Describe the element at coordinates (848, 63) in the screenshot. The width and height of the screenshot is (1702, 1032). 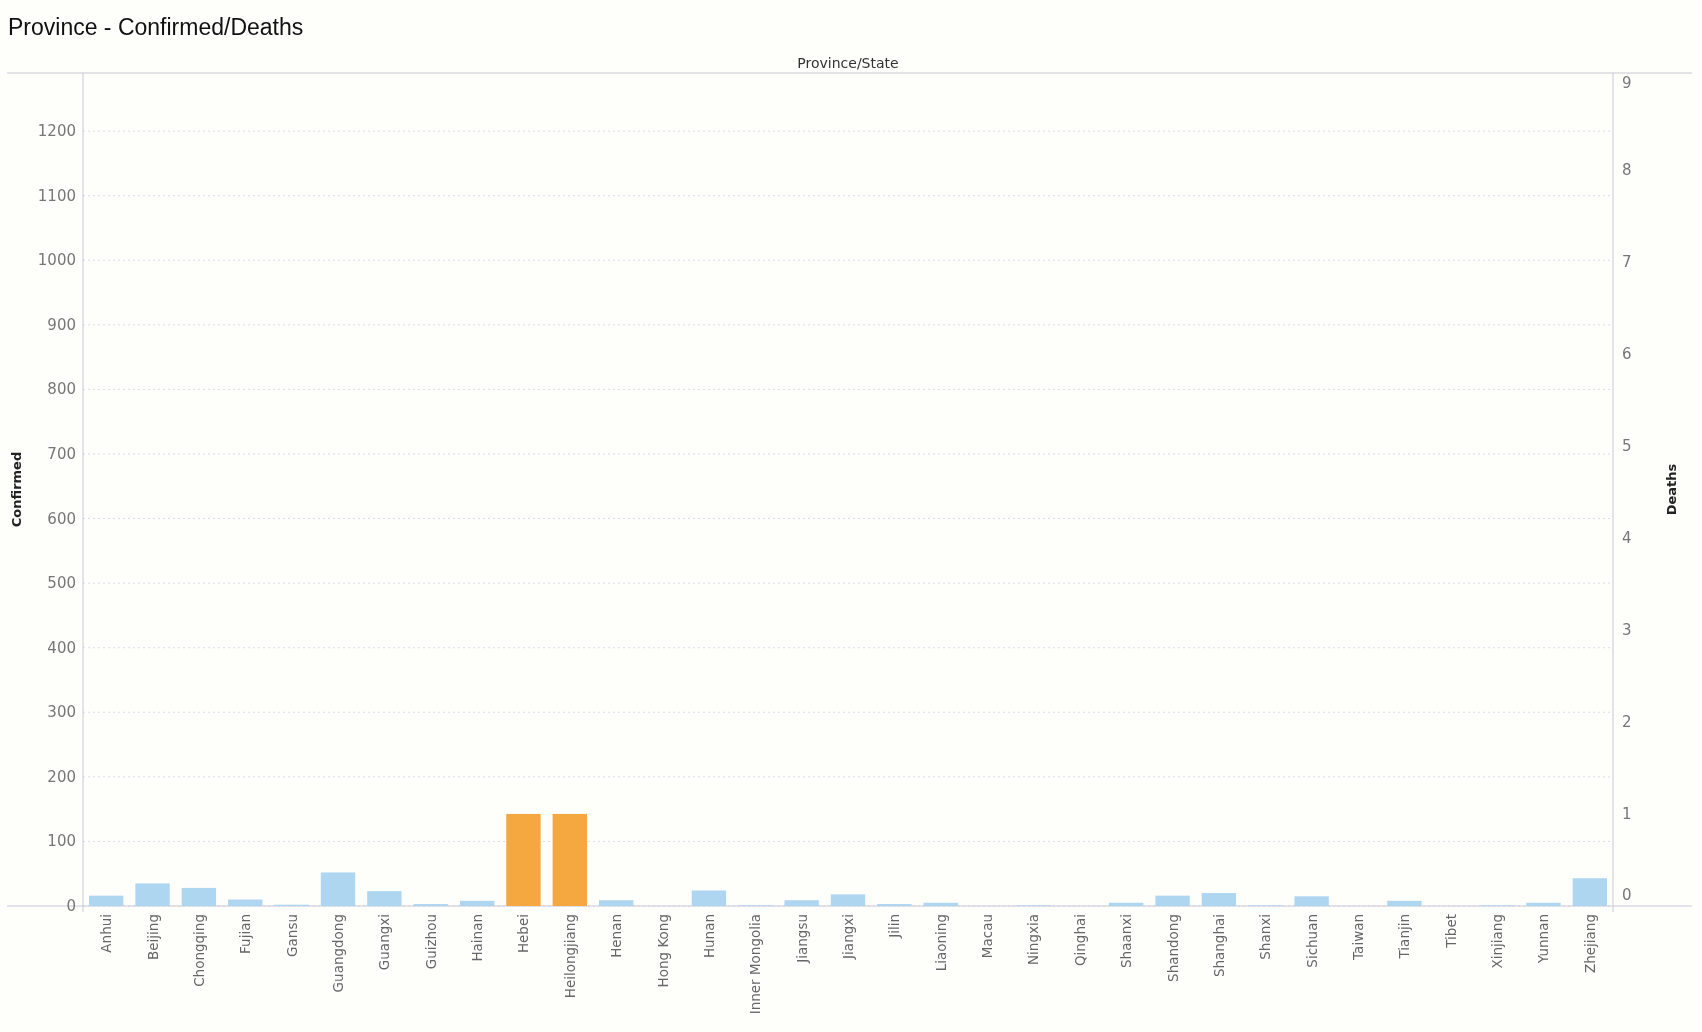
I see `column-header: Province/State` at that location.